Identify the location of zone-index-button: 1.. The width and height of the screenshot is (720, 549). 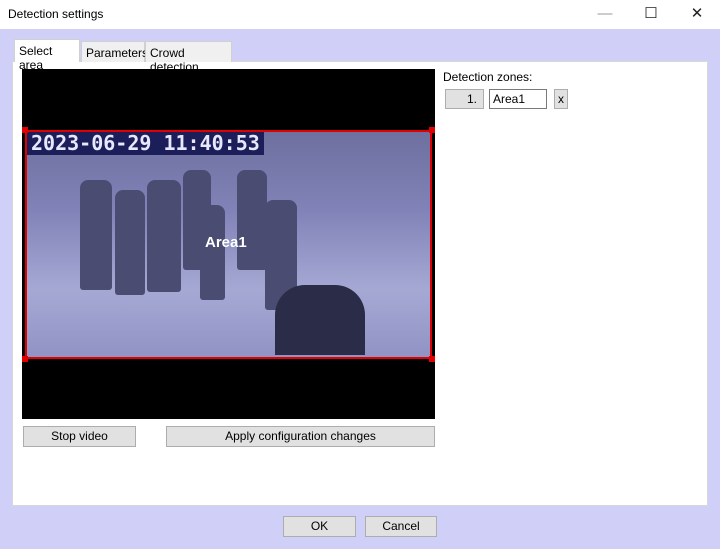
(464, 99).